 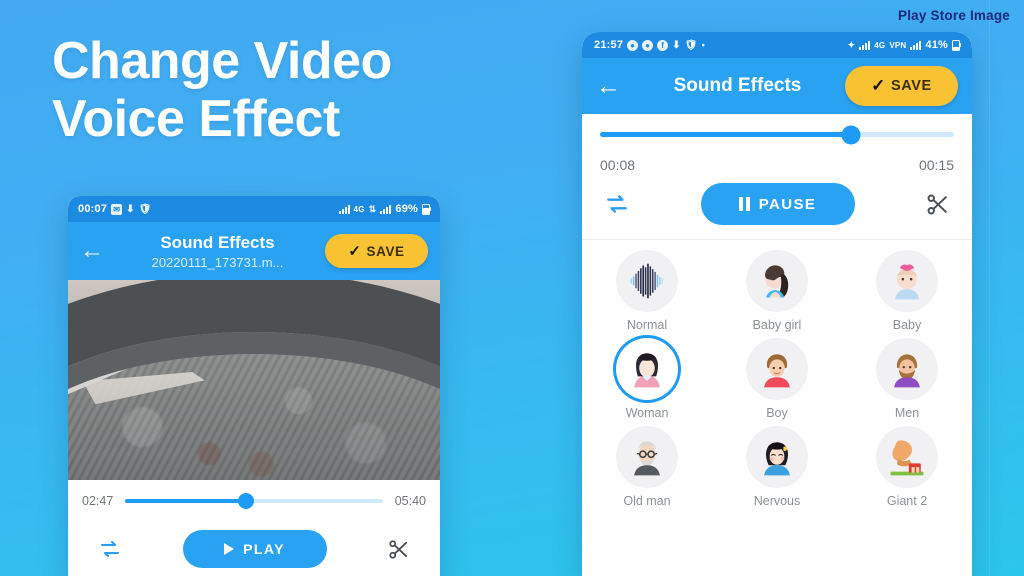 What do you see at coordinates (647, 501) in the screenshot?
I see `effect-label: Old man` at bounding box center [647, 501].